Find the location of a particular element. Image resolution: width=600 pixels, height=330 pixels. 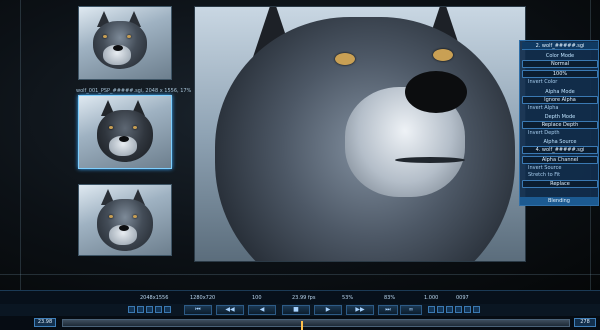

resolution-b: 1280x720 is located at coordinates (203, 298).